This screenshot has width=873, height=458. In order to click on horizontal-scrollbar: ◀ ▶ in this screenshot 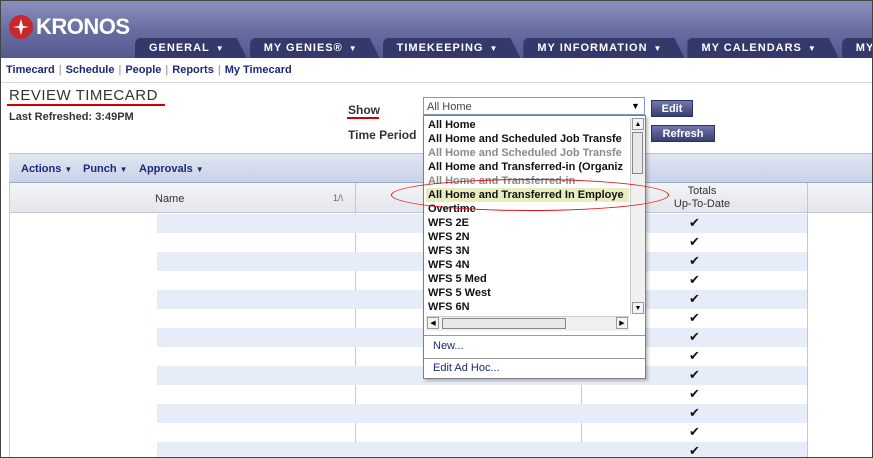, I will do `click(527, 323)`.